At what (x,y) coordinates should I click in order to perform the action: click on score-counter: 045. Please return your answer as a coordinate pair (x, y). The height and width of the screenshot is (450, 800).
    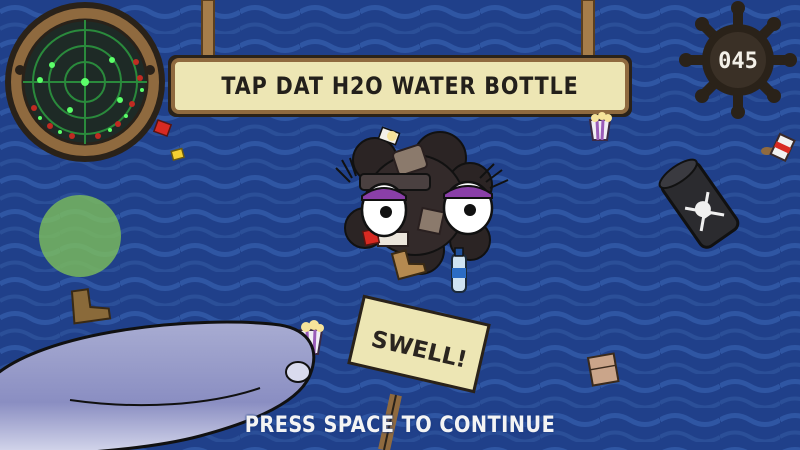
    Looking at the image, I should click on (738, 61).